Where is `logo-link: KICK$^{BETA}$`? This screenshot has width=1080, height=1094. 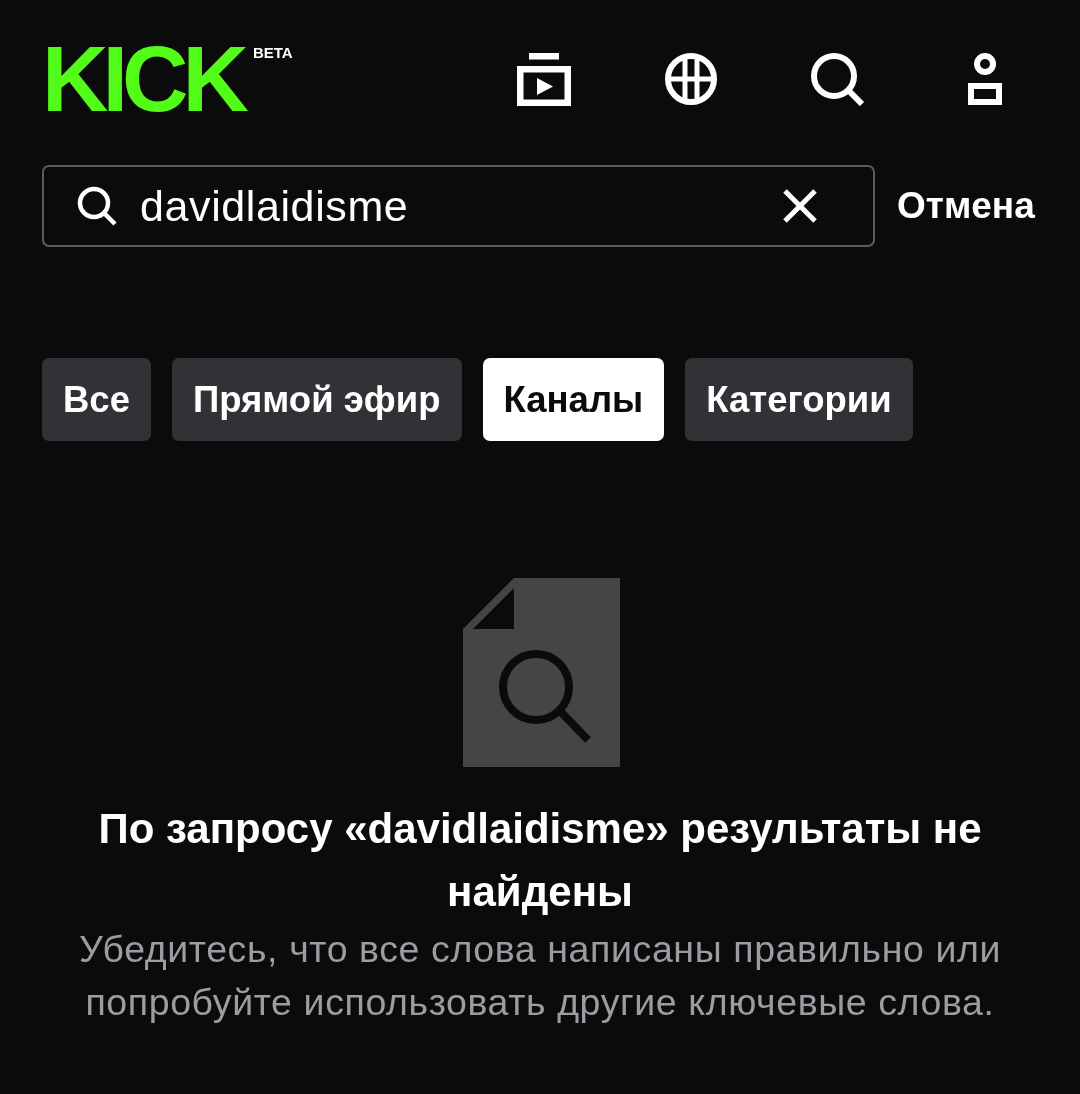
logo-link: KICK$^{BETA}$ is located at coordinates (167, 79).